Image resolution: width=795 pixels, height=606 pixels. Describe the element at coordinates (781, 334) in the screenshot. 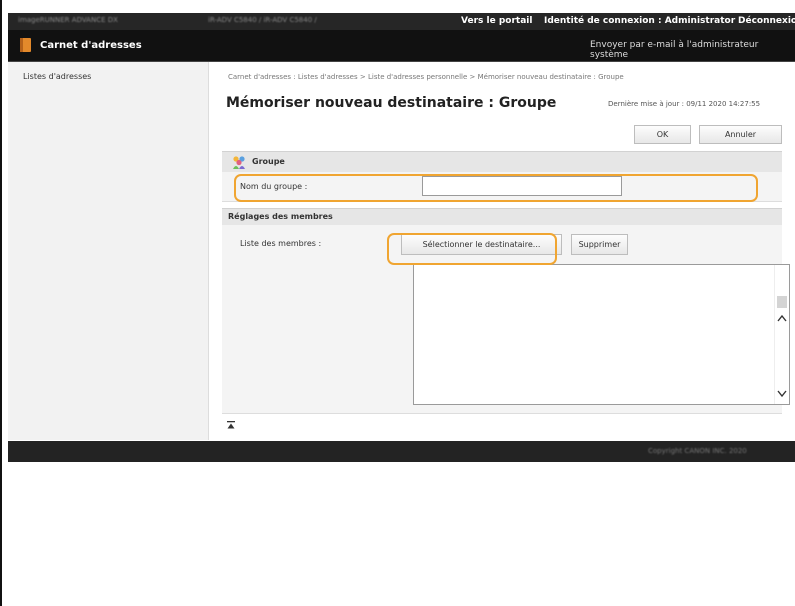

I see `member-list-scrollbar` at that location.